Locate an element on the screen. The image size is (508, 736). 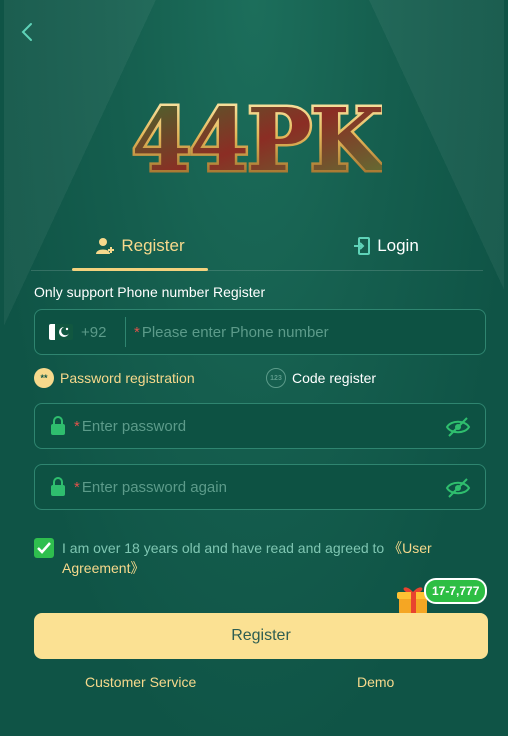
field-divider is located at coordinates (125, 332).